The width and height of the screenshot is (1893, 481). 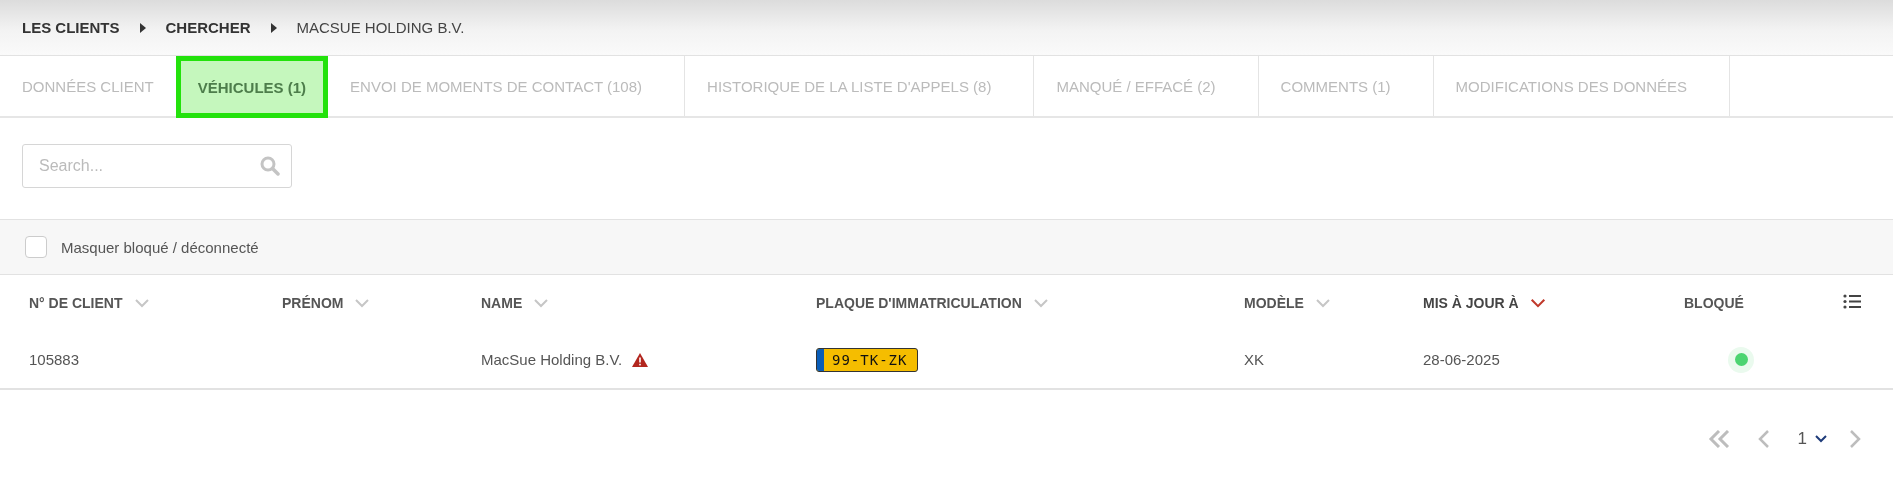 What do you see at coordinates (1714, 303) in the screenshot?
I see `column-header: BLOQUÉ` at bounding box center [1714, 303].